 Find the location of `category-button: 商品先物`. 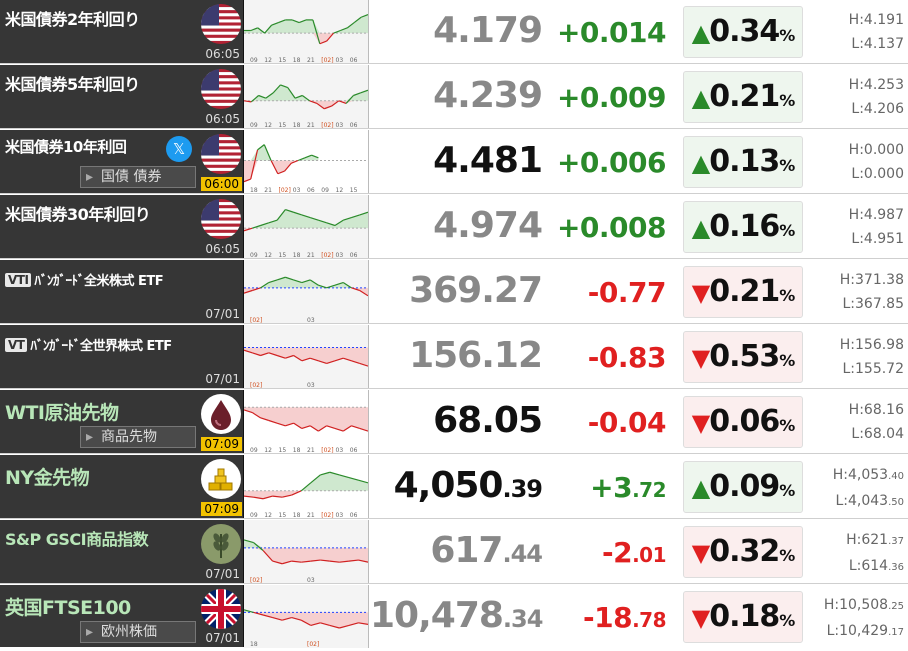

category-button: 商品先物 is located at coordinates (138, 437).